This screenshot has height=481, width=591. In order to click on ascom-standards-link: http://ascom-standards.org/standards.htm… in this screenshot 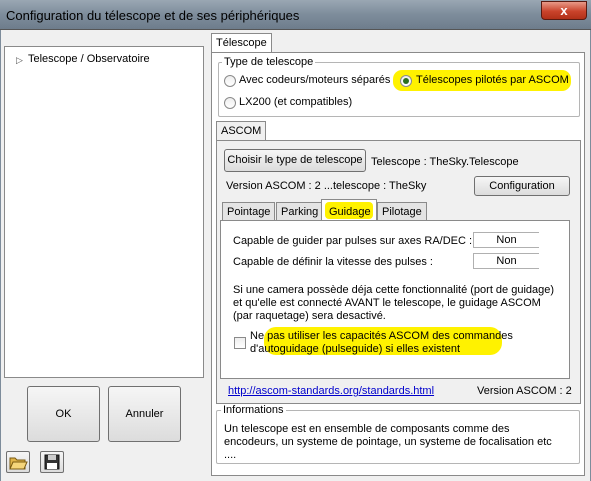, I will do `click(331, 391)`.